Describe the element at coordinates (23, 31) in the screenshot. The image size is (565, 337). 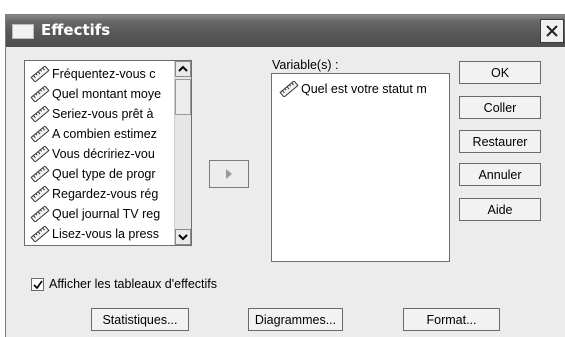
I see `window-icon` at that location.